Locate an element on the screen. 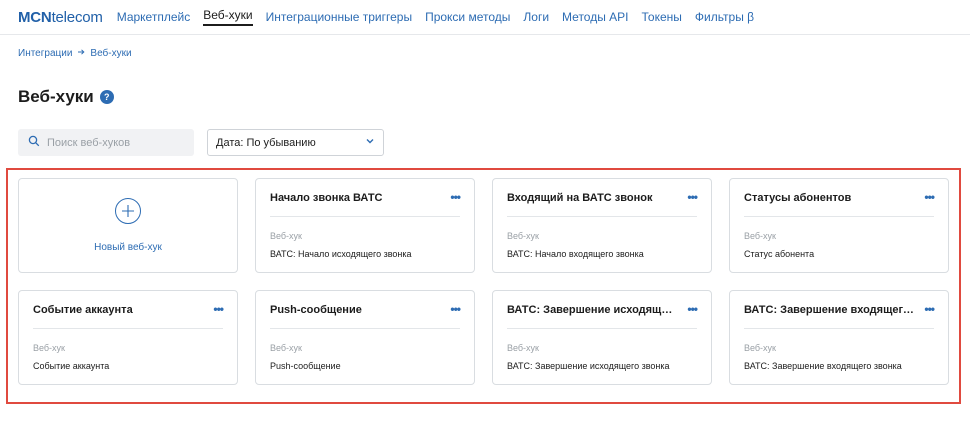  breadcrumb: Интеграции Веб-хуки is located at coordinates (75, 53).